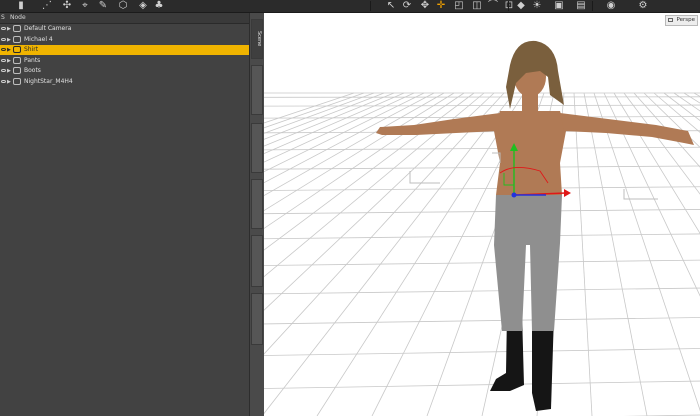 This screenshot has width=700, height=416. What do you see at coordinates (85, 6) in the screenshot?
I see `node-icon: ⌖` at bounding box center [85, 6].